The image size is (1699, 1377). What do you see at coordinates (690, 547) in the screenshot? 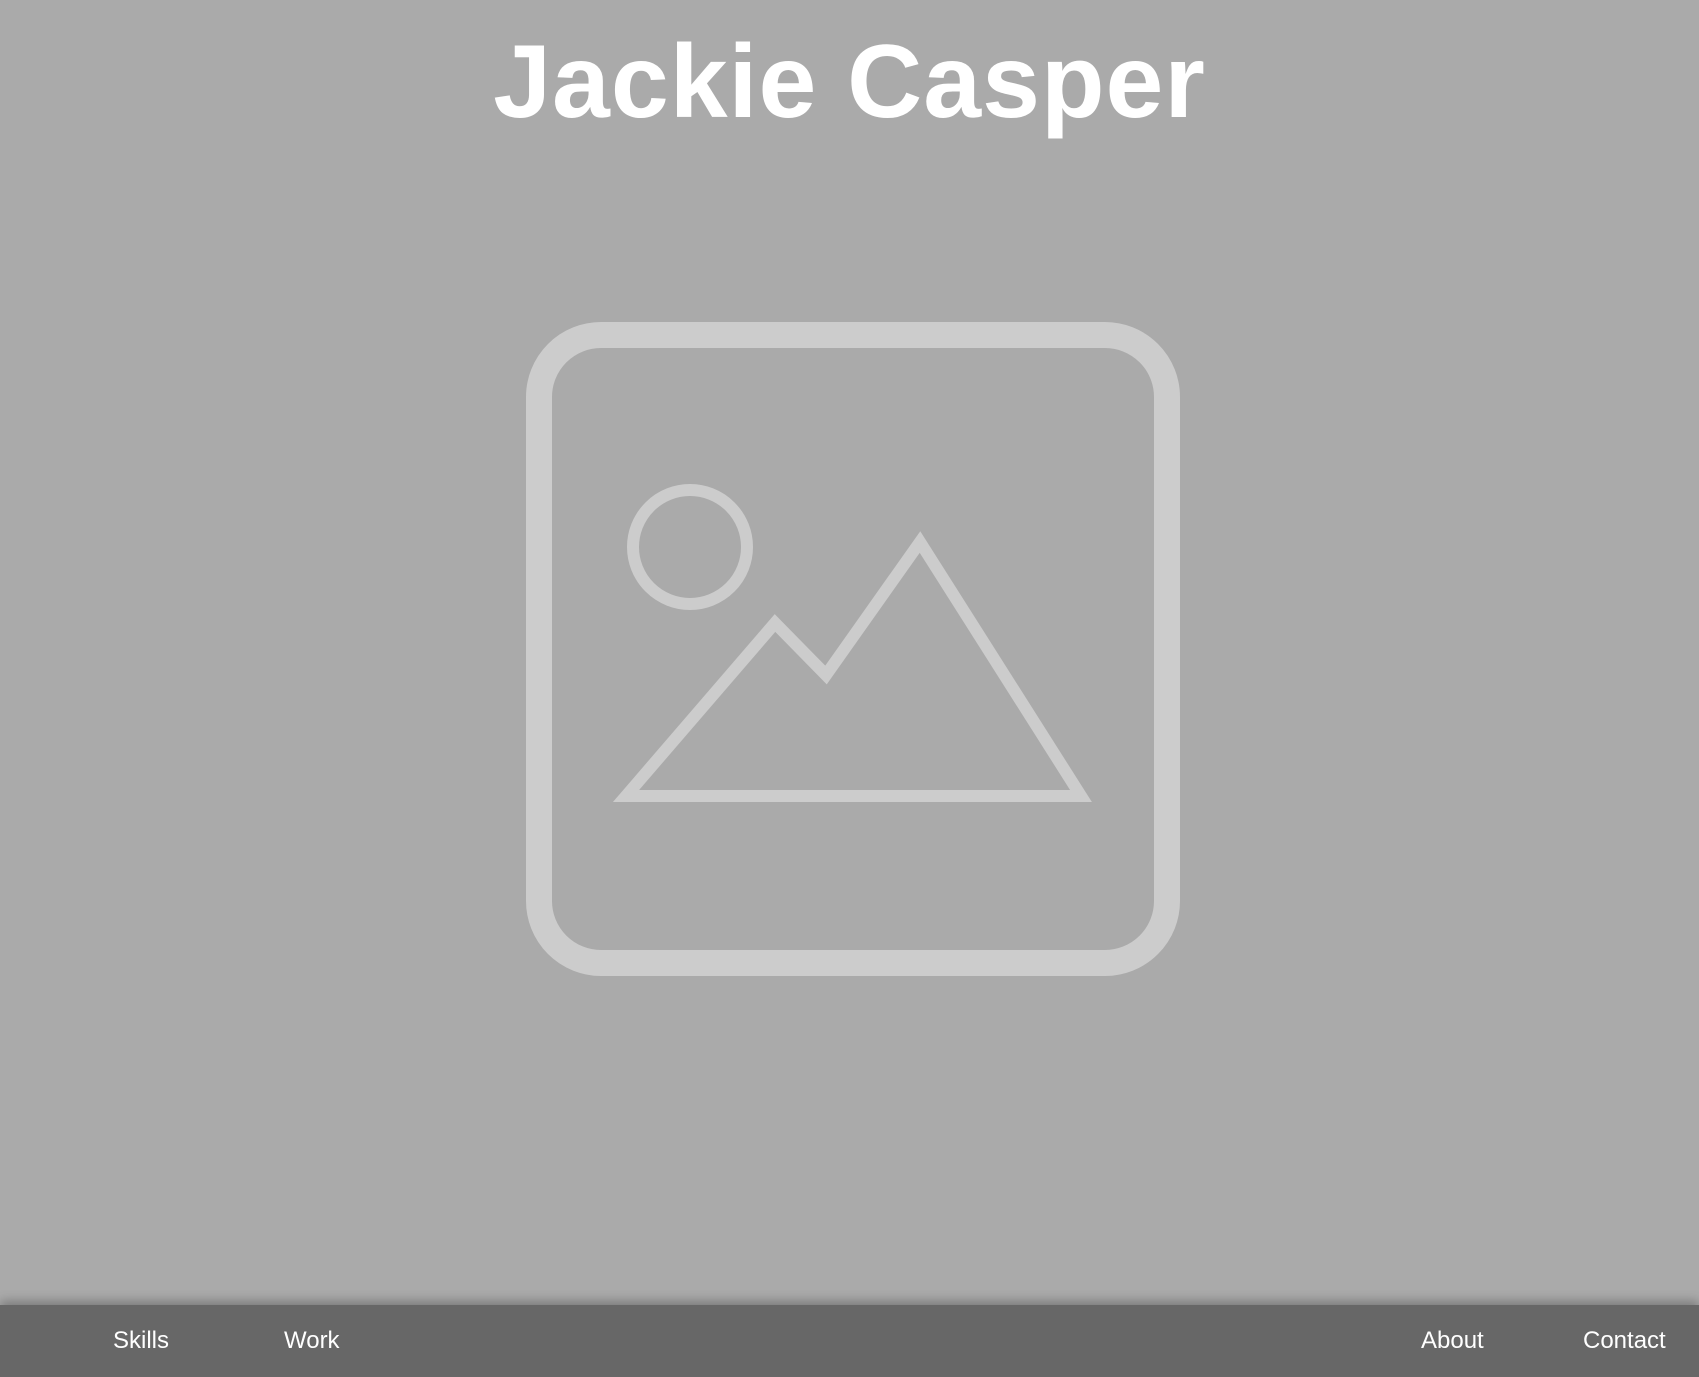
I see `sun-circle` at bounding box center [690, 547].